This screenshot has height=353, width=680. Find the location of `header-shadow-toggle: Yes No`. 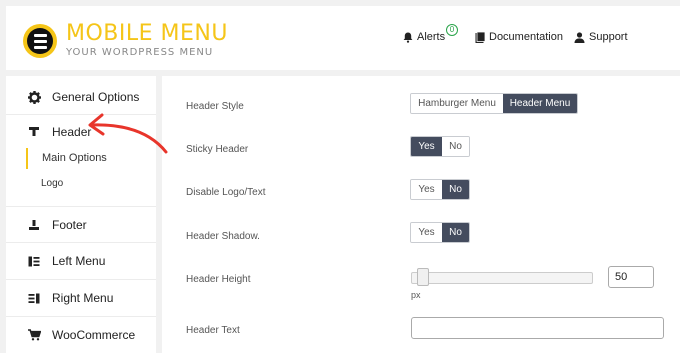

header-shadow-toggle: Yes No is located at coordinates (440, 232).